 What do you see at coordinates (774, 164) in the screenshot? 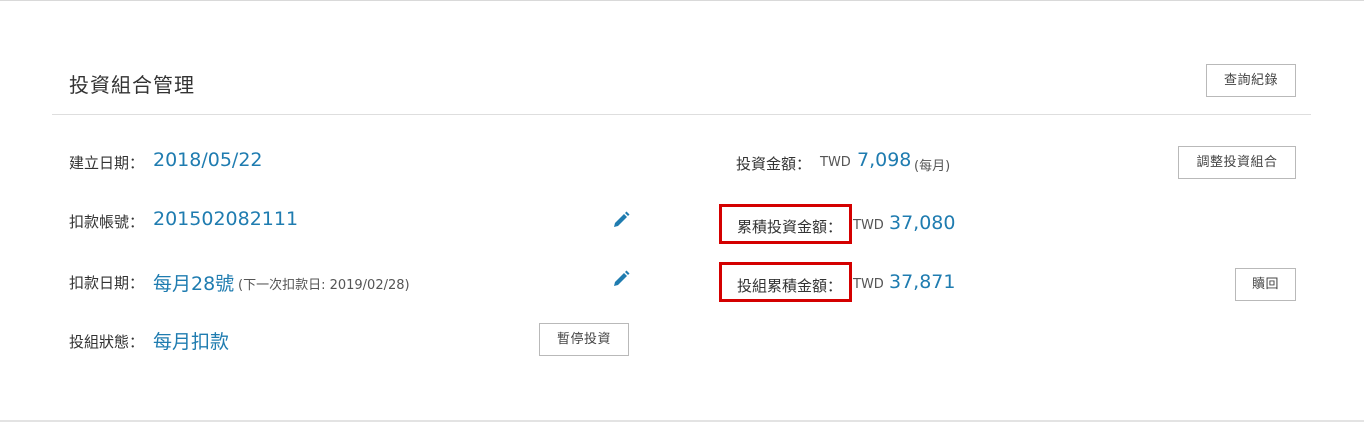
I see `investment-amount-label: 投資金額：` at bounding box center [774, 164].